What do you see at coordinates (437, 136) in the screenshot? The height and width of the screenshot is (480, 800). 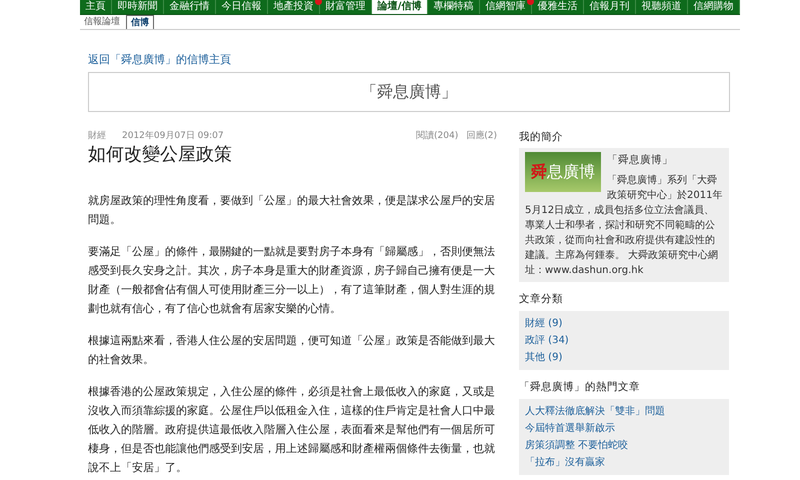 I see `view-count: 閱讀(204)` at bounding box center [437, 136].